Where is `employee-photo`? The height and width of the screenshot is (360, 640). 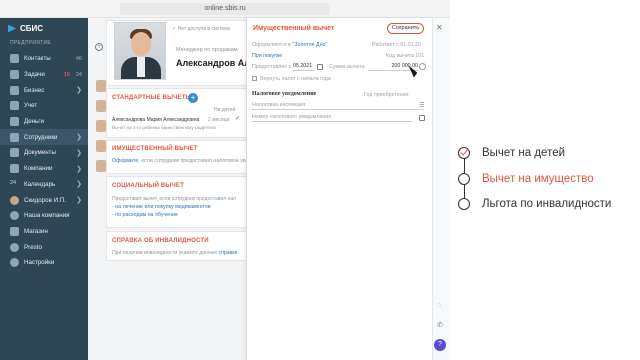 employee-photo is located at coordinates (140, 51).